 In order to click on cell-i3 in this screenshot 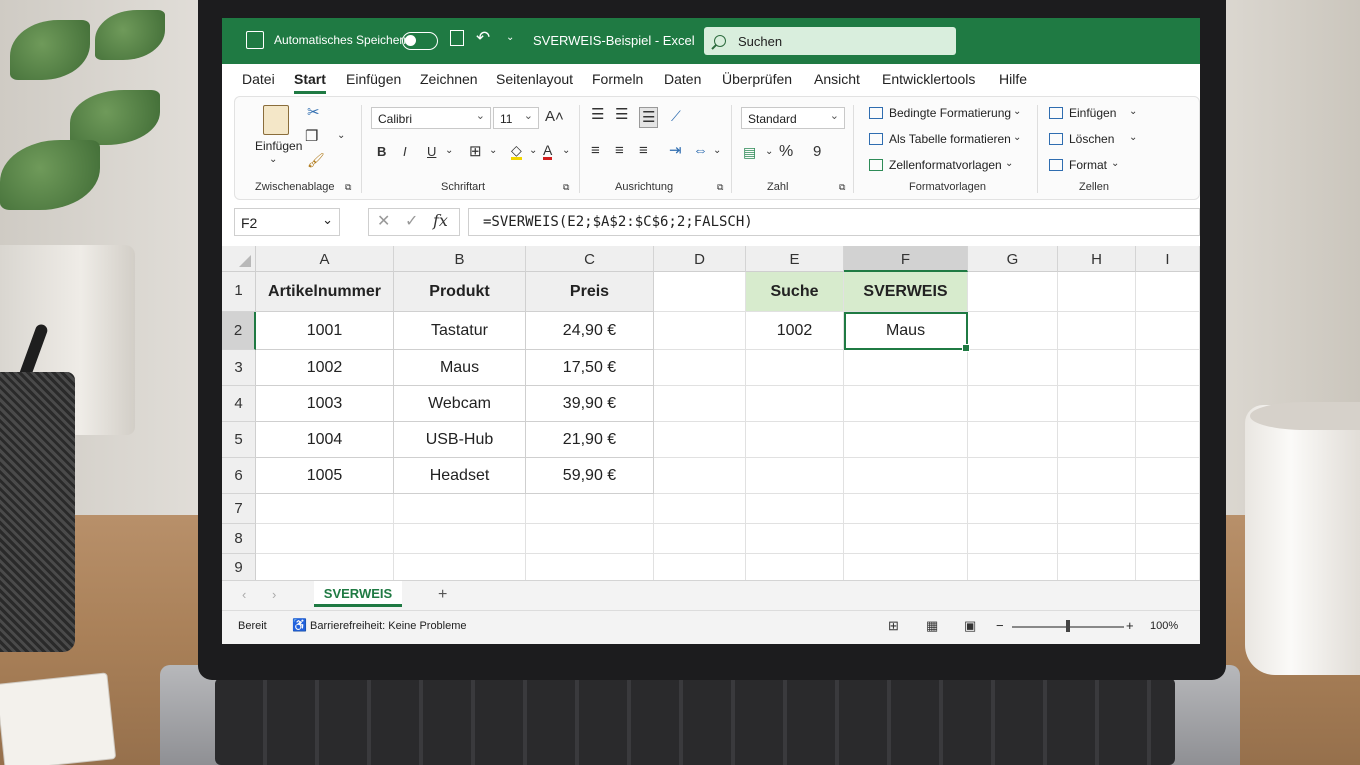, I will do `click(1168, 368)`.